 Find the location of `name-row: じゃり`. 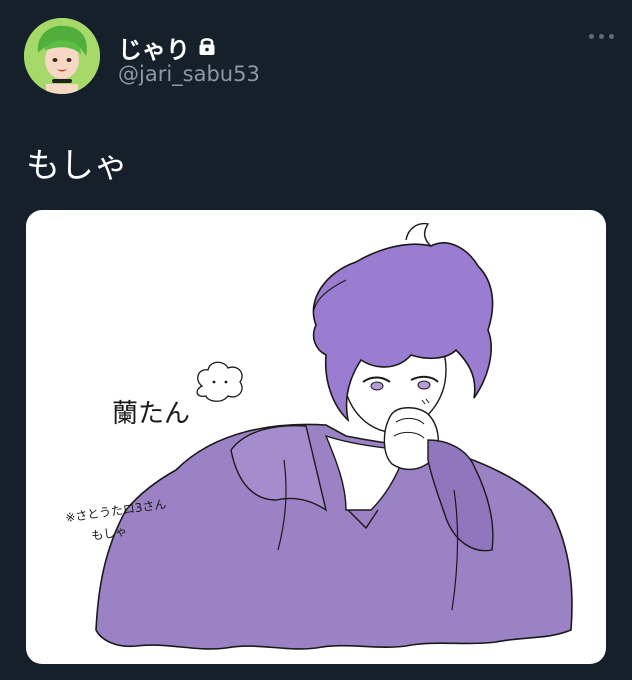

name-row: じゃり is located at coordinates (167, 47).